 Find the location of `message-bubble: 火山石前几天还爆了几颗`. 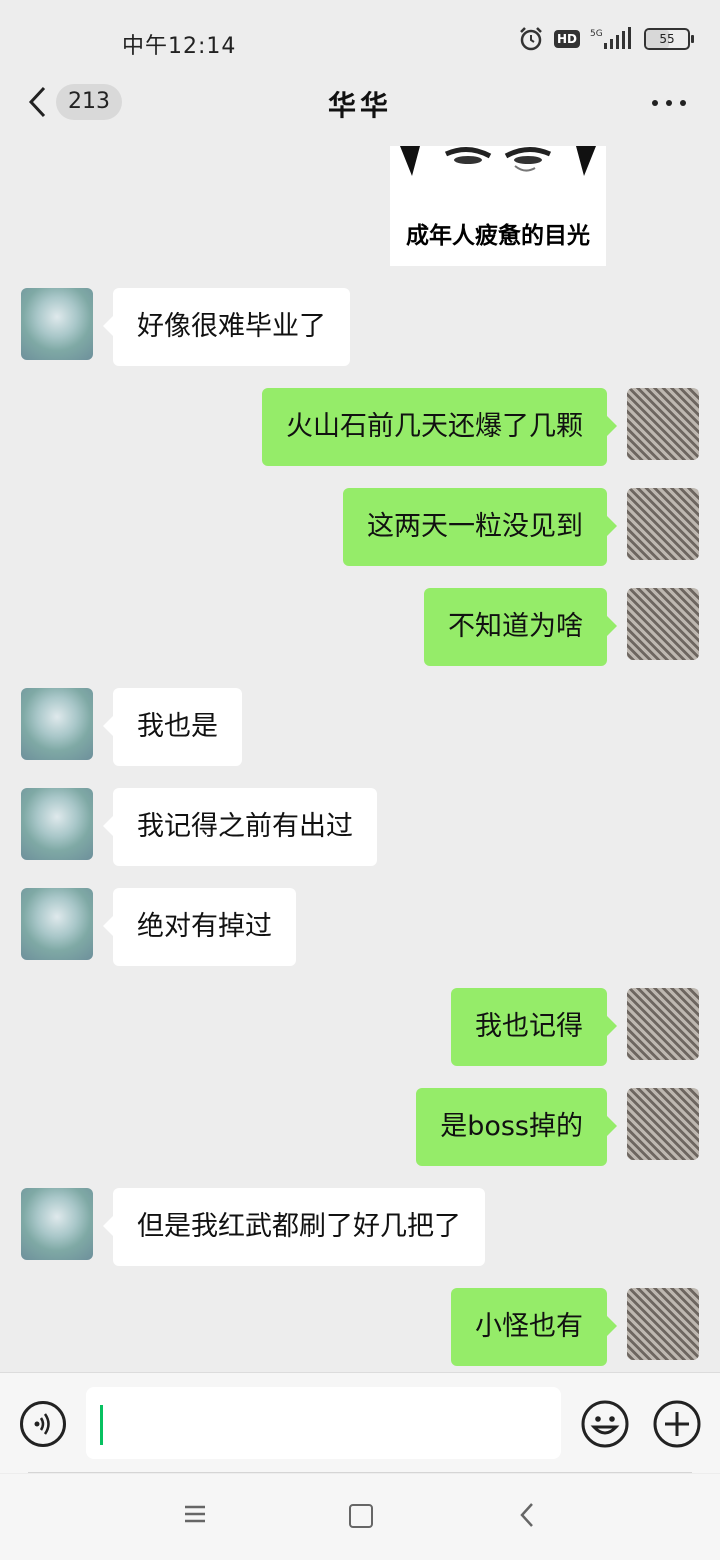

message-bubble: 火山石前几天还爆了几颗 is located at coordinates (439, 427).